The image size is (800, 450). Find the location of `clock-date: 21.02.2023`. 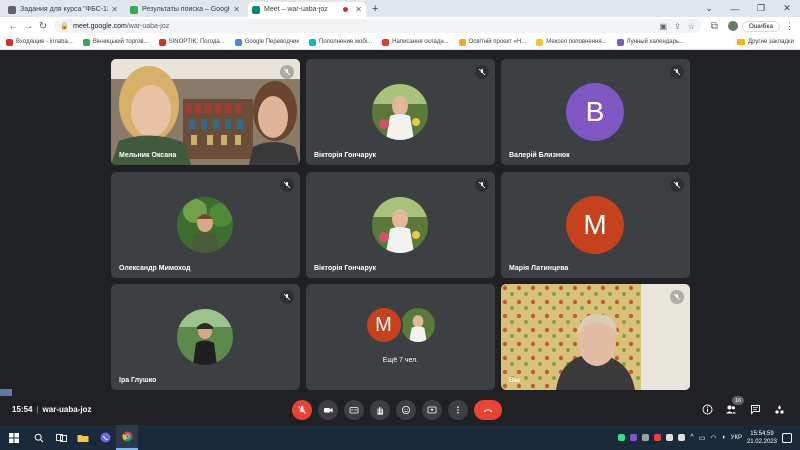

clock-date: 21.02.2023 is located at coordinates (761, 441).